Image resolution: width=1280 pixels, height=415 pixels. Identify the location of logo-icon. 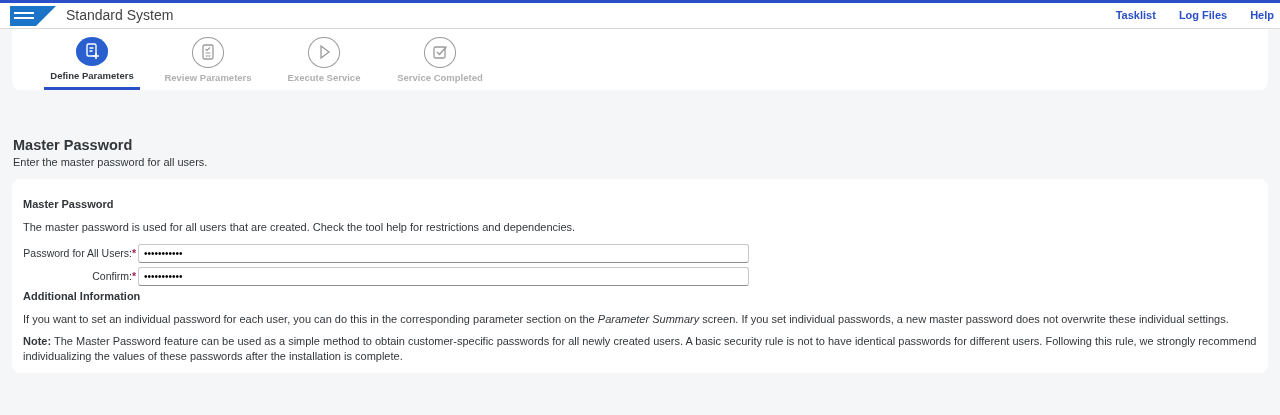
(33, 15).